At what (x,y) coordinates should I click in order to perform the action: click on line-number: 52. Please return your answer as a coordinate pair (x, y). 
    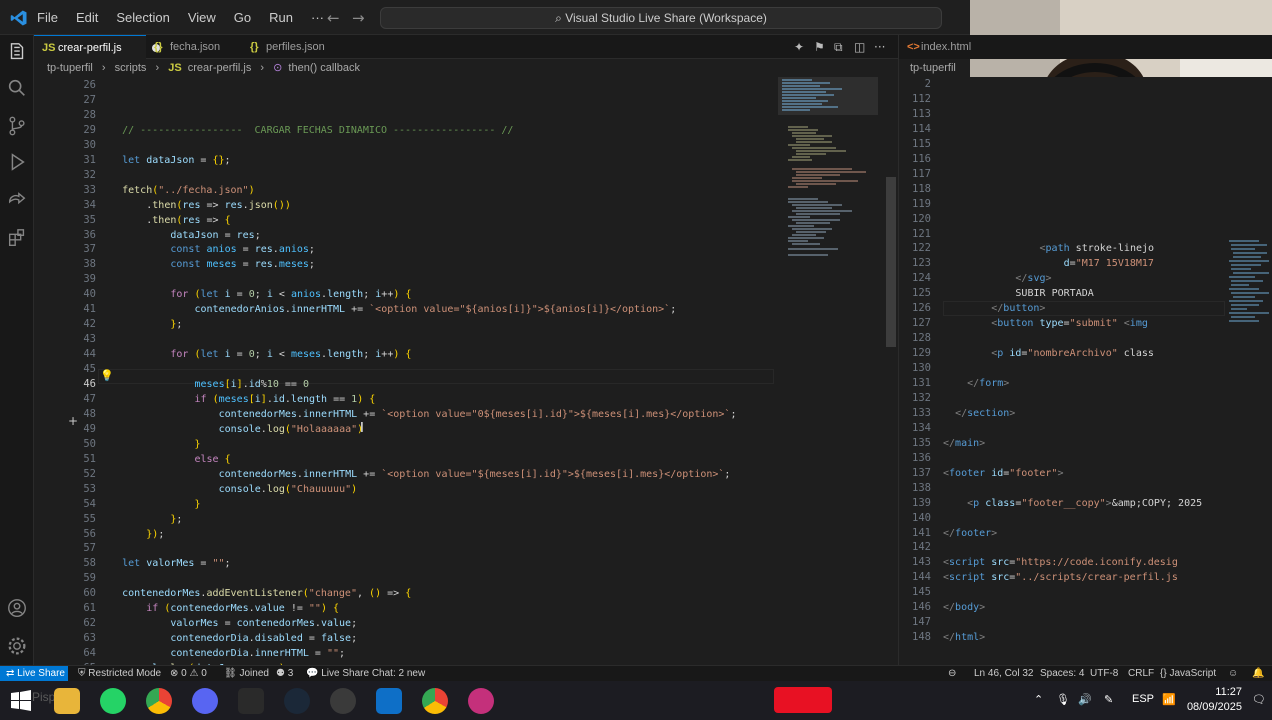
    Looking at the image, I should click on (65, 474).